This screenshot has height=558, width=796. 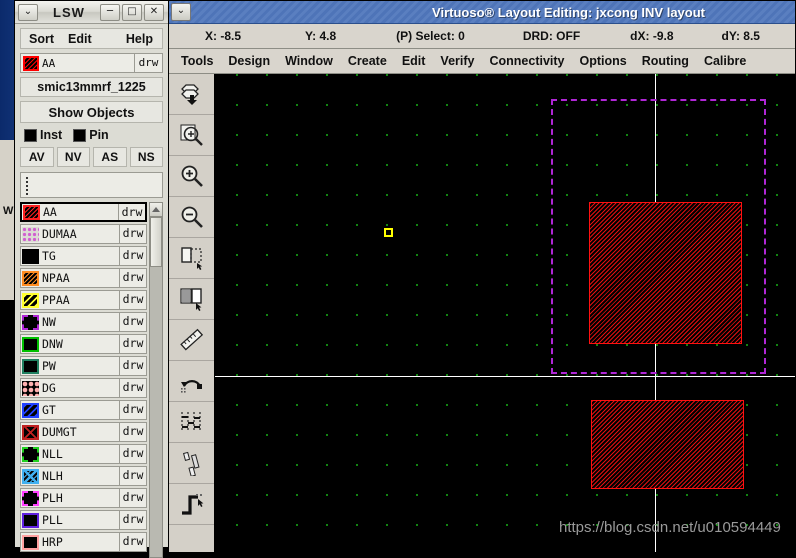 I want to click on all-visible-button: AV, so click(x=37, y=157).